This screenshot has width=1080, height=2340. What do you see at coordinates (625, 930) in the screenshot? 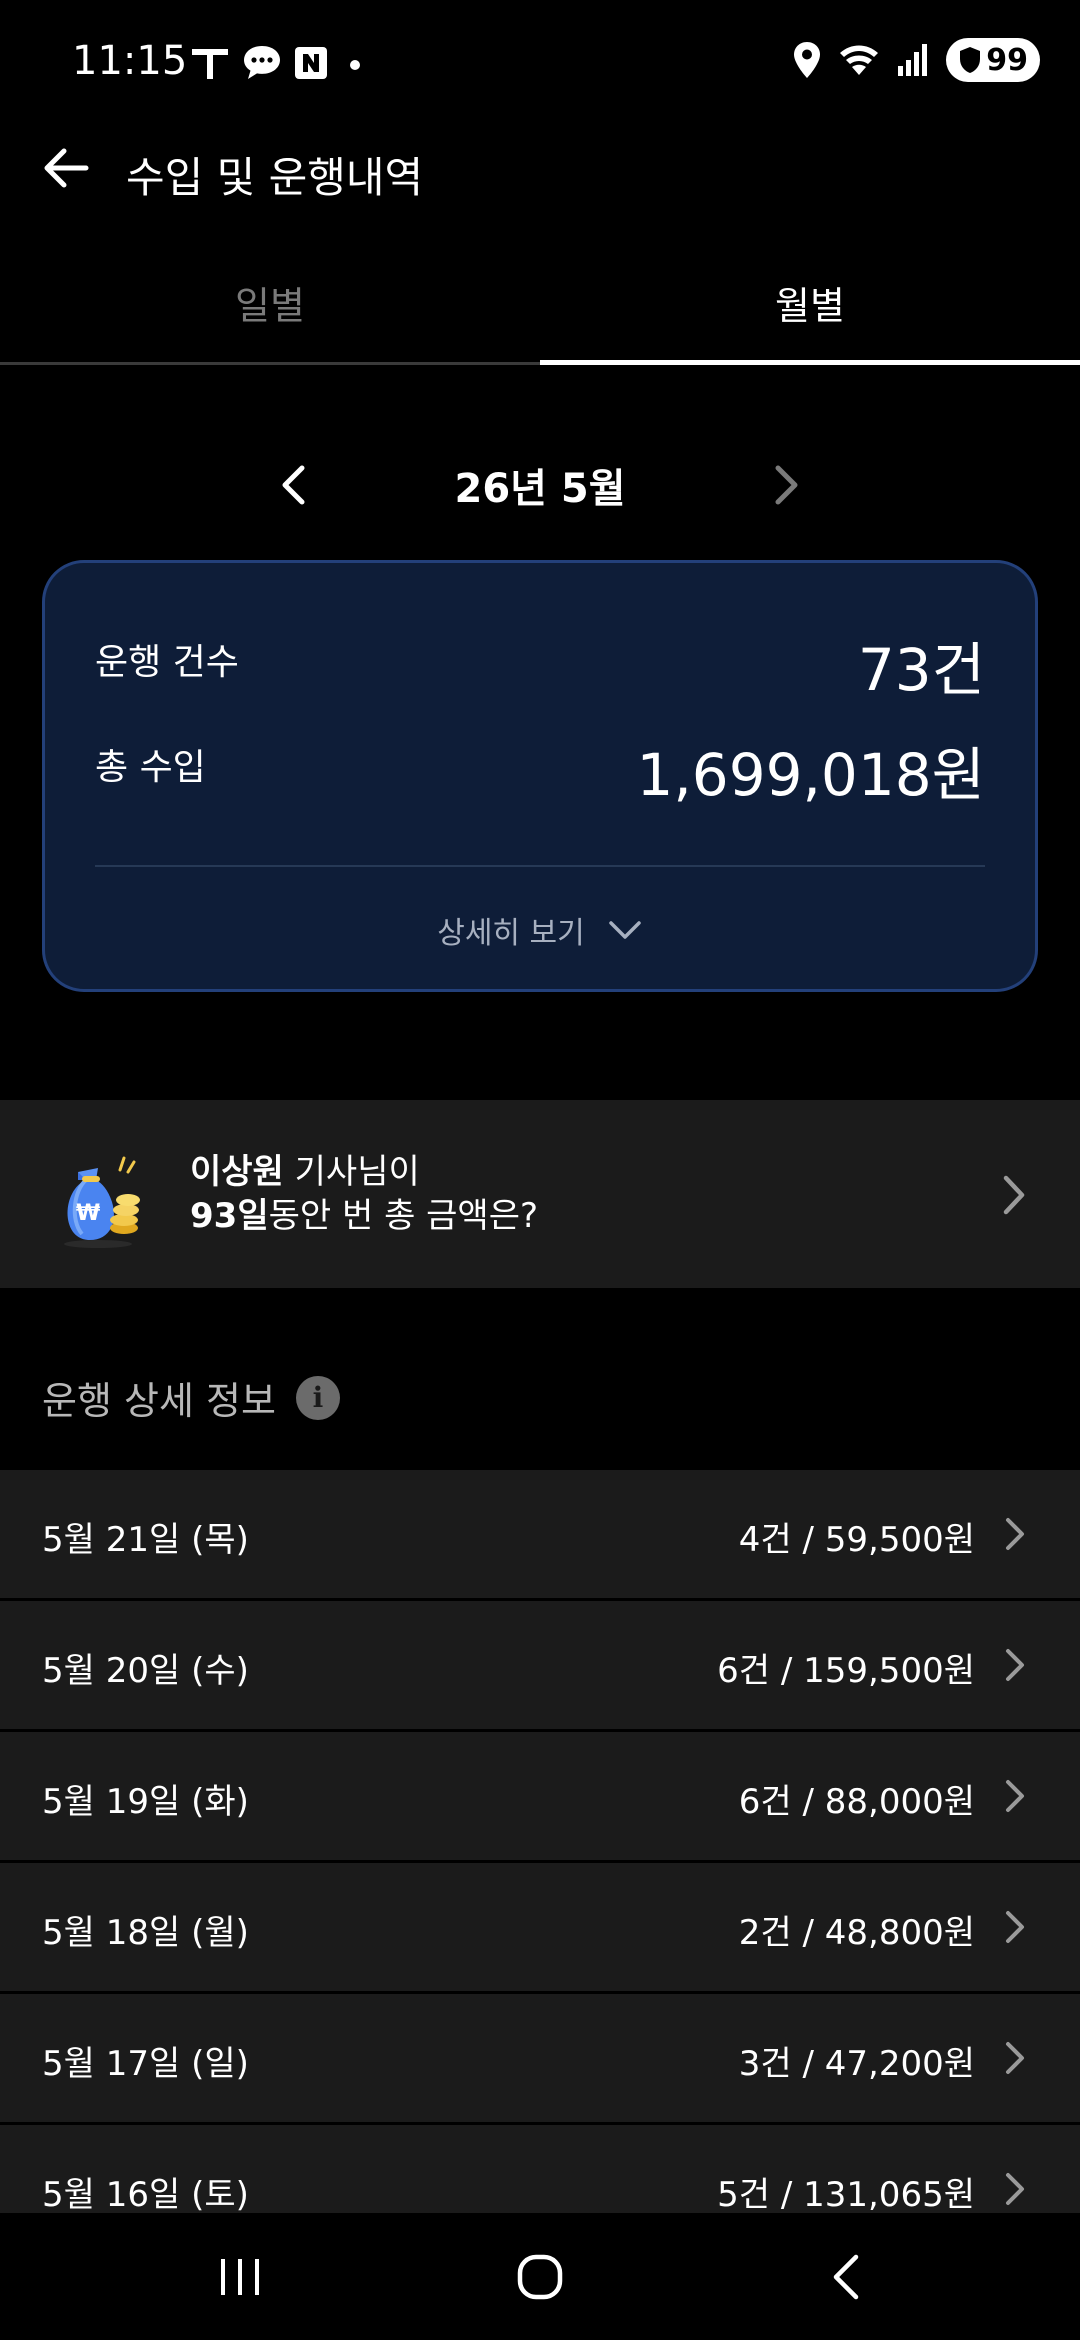
I see `chevron-down-icon` at bounding box center [625, 930].